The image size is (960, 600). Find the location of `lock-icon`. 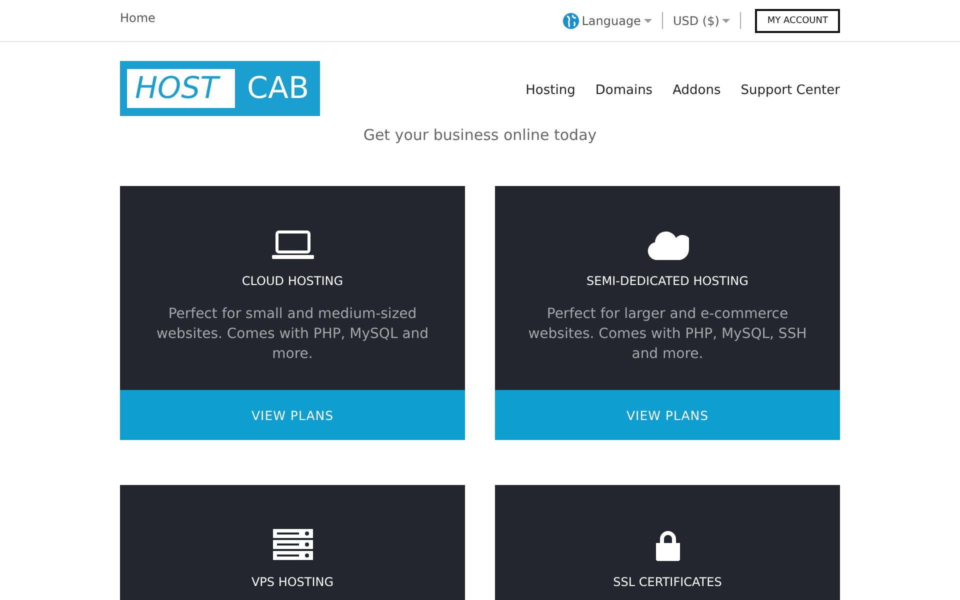

lock-icon is located at coordinates (667, 545).